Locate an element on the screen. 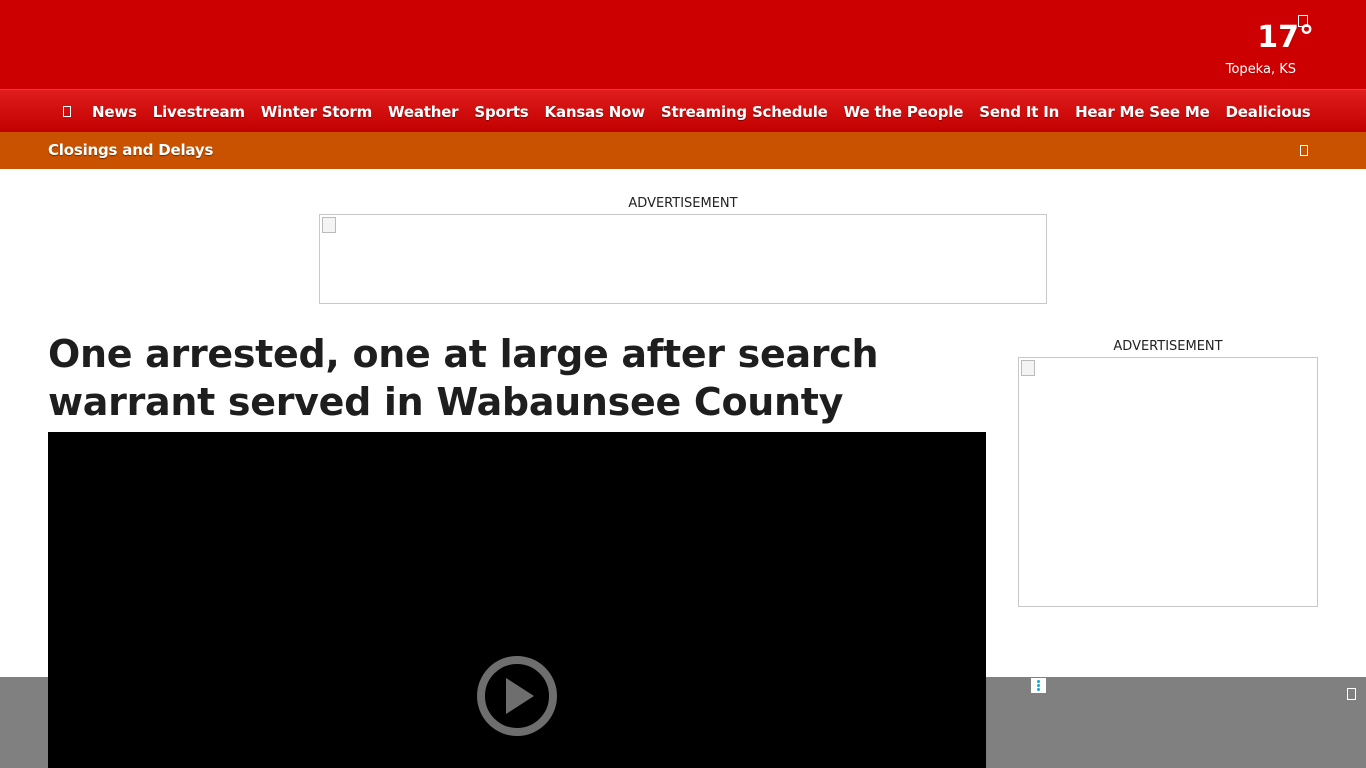  nav-item-hear-me-see-me: Hear Me See Me is located at coordinates (1142, 112).